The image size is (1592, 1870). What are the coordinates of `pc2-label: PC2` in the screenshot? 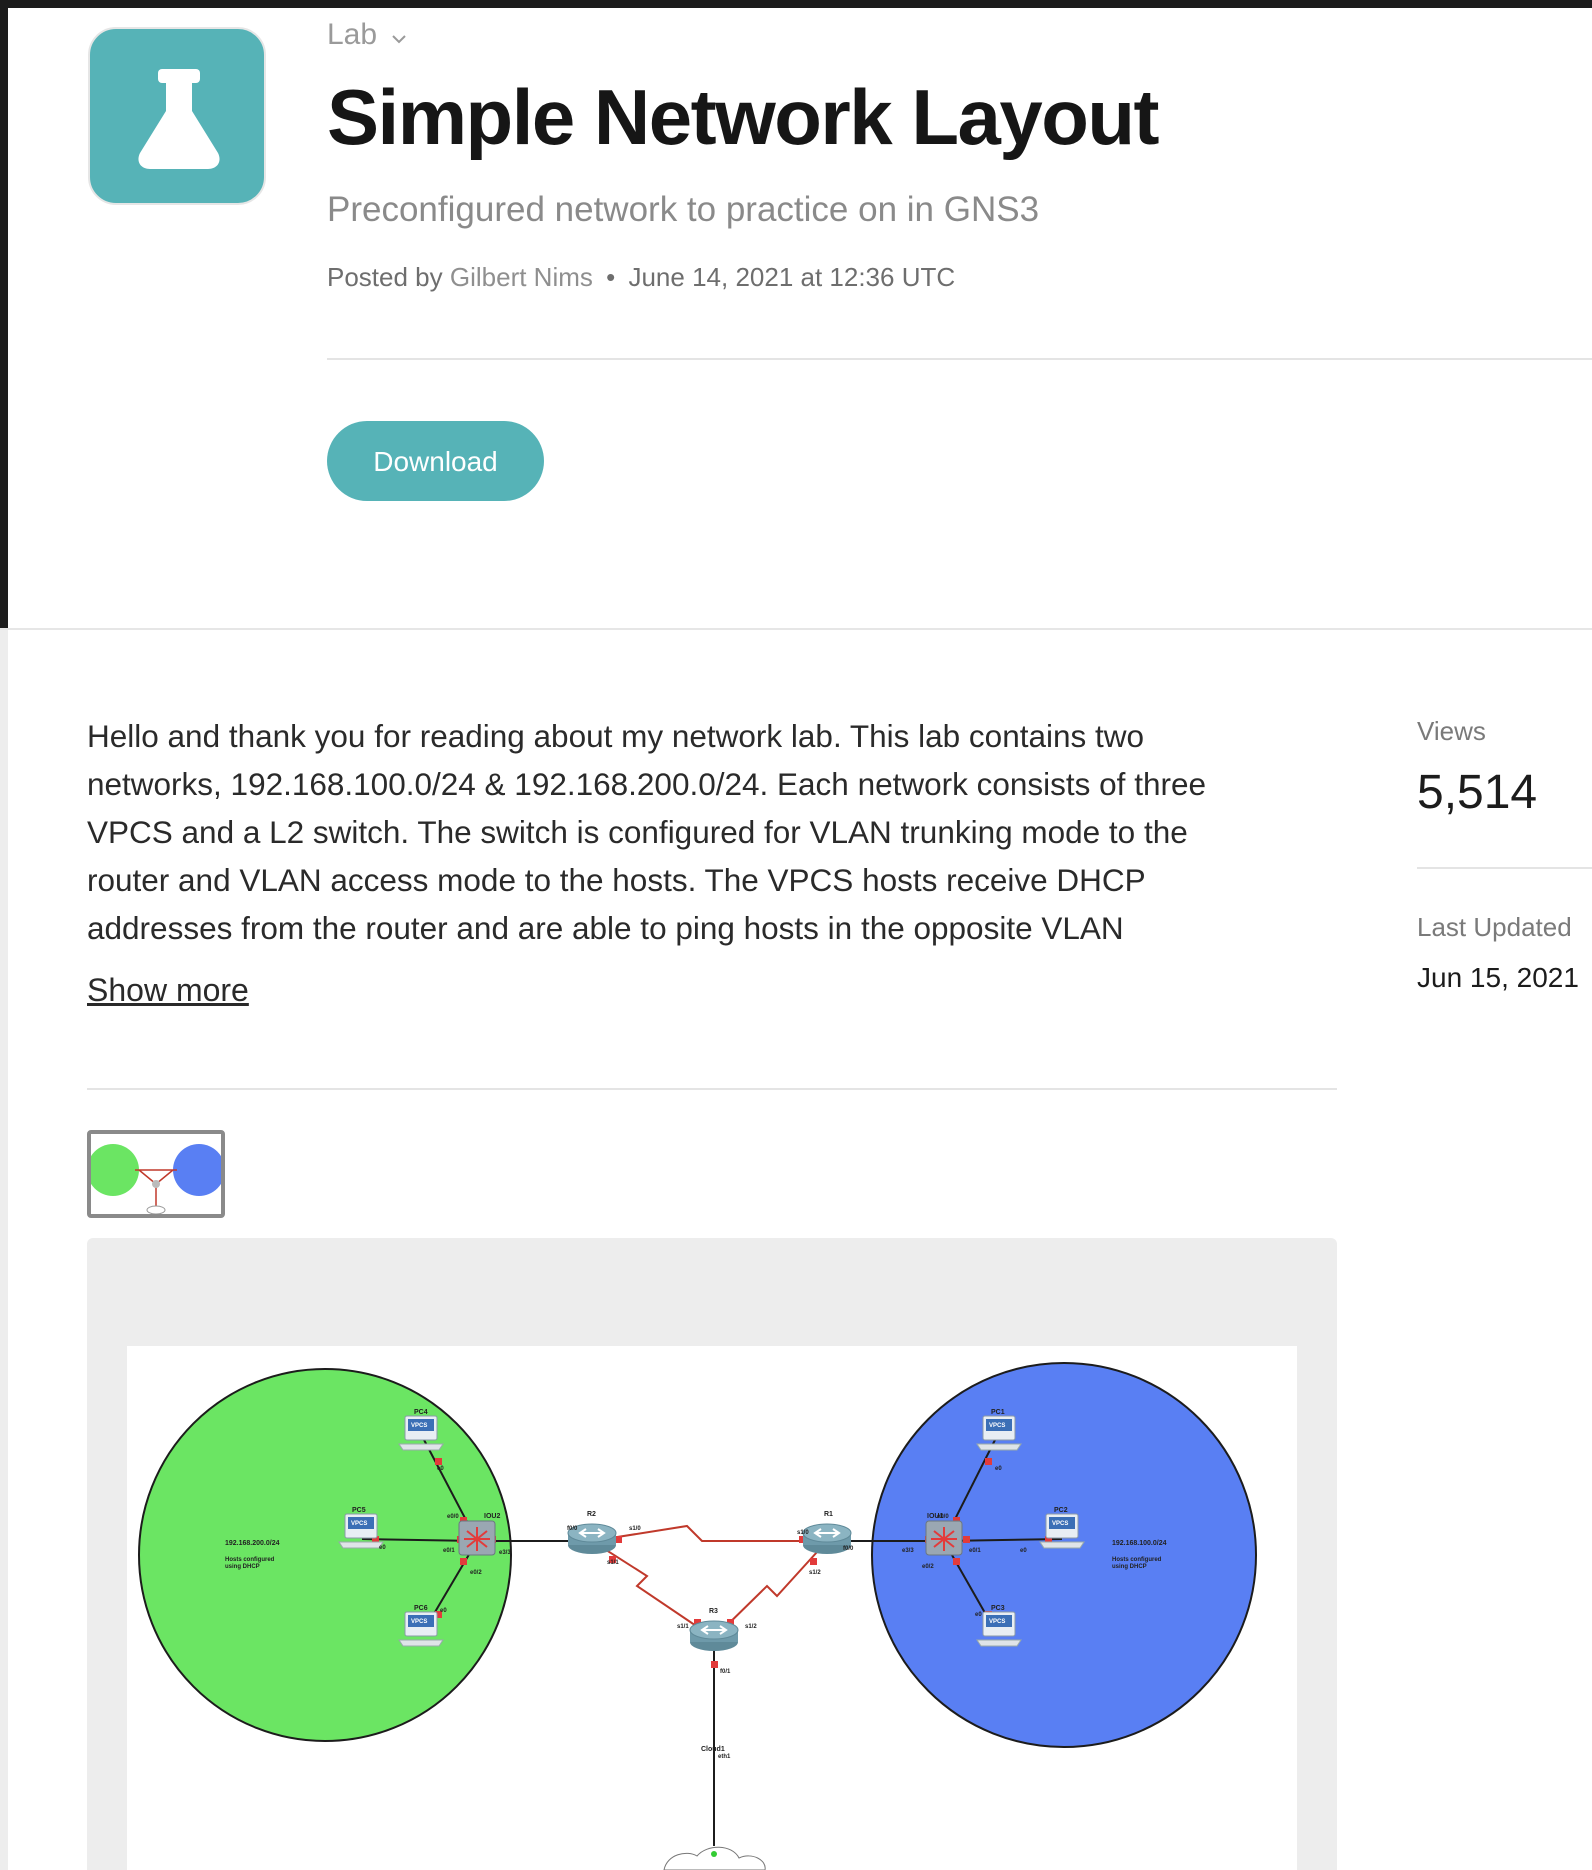 It's located at (1061, 1510).